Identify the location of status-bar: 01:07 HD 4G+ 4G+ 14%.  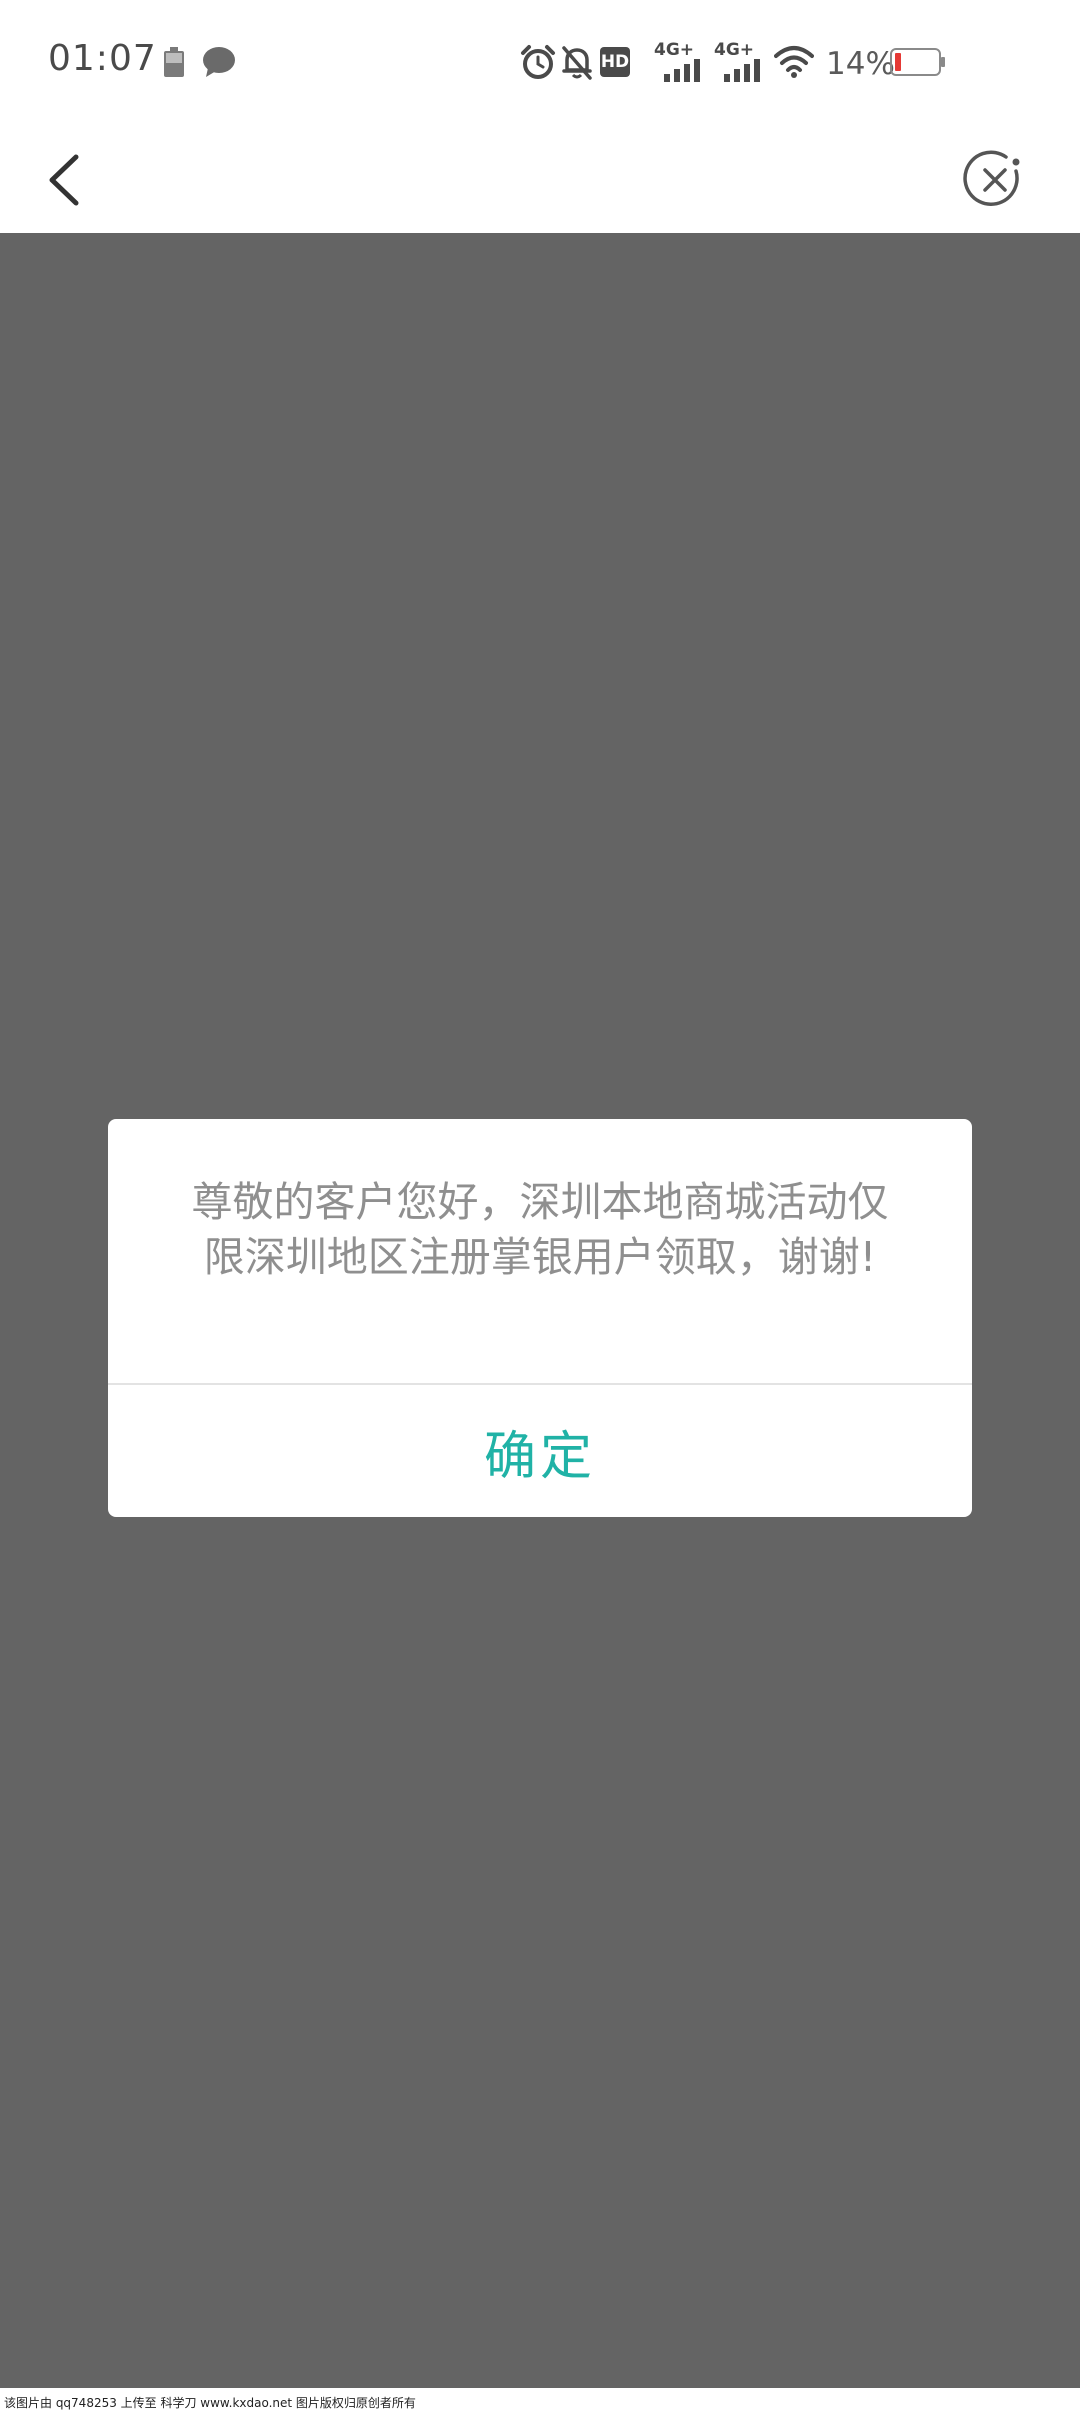
(540, 62).